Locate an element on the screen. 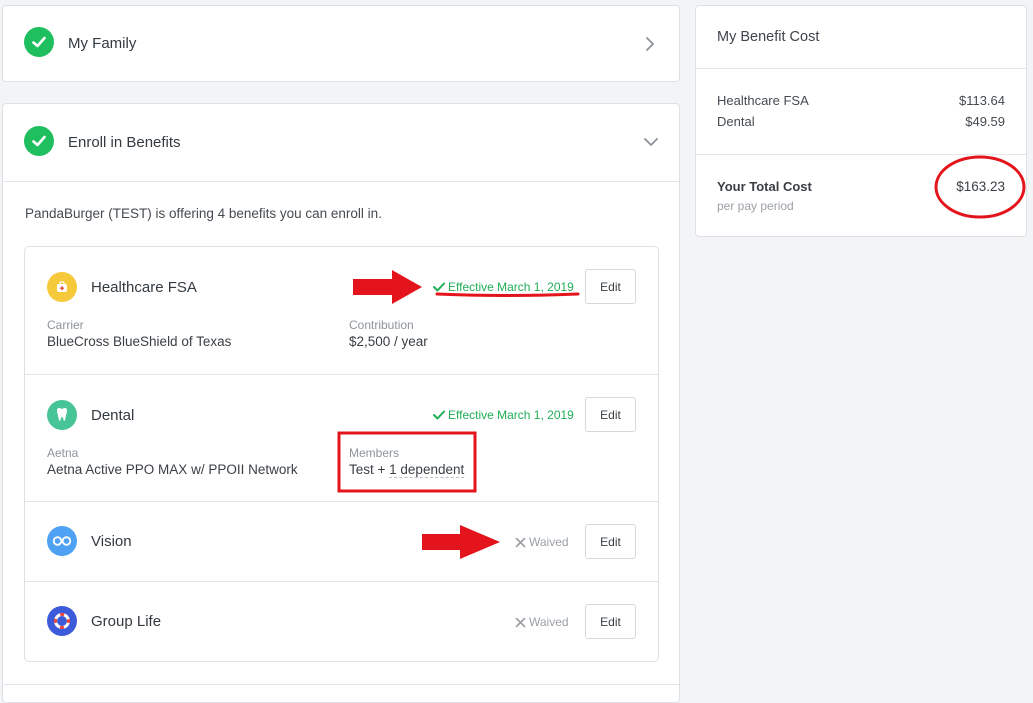 The image size is (1033, 703). cost-line-dental: Dental $49.59 is located at coordinates (861, 121).